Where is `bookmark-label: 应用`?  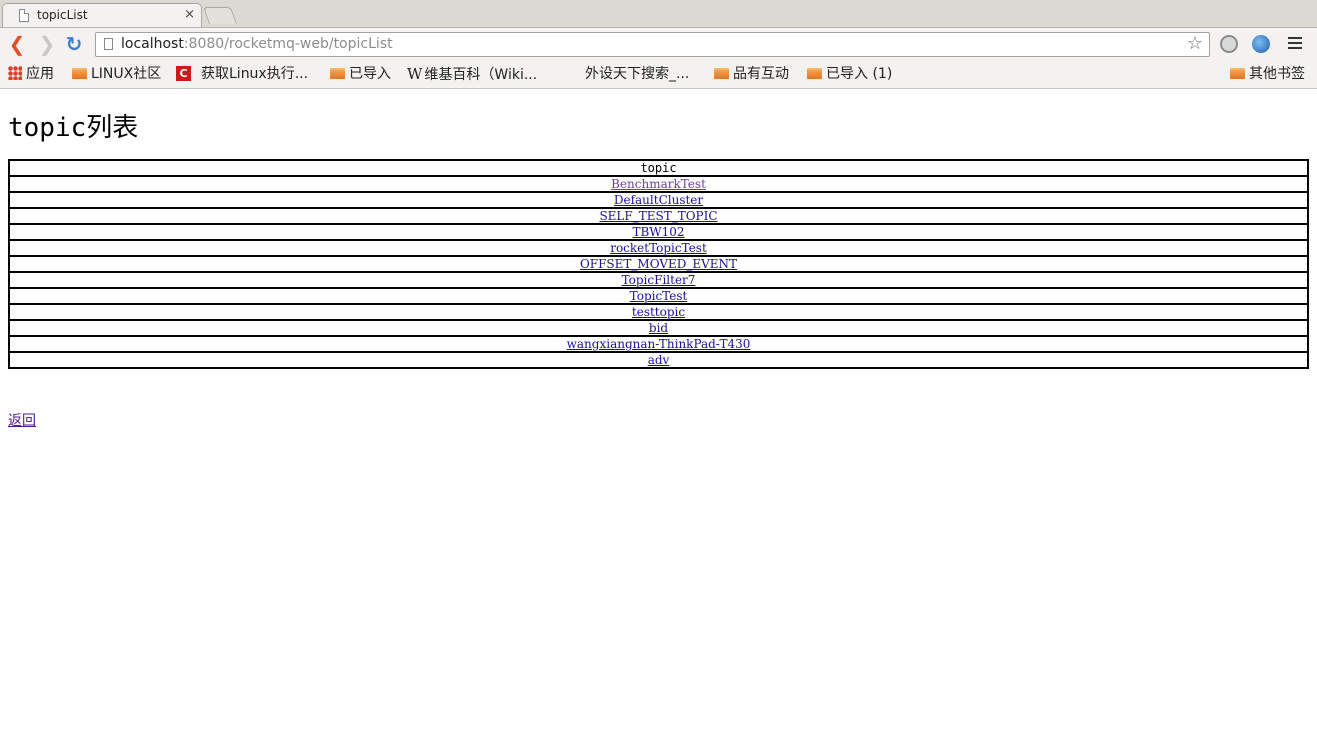 bookmark-label: 应用 is located at coordinates (40, 74).